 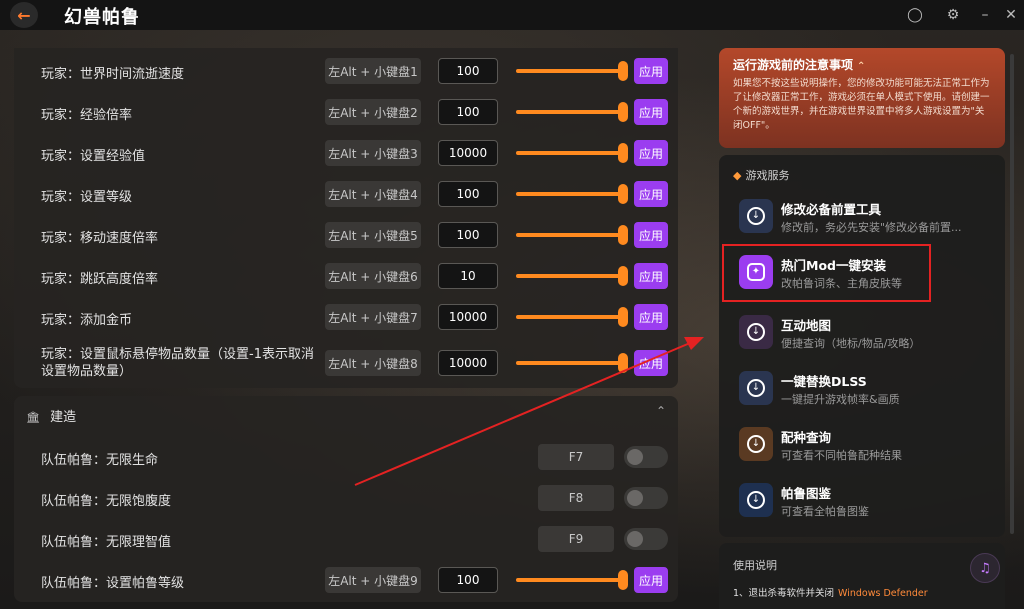 What do you see at coordinates (512, 15) in the screenshot?
I see `title-bar: ← 幻兽帕鲁 ◯ ⚙ – ✕` at bounding box center [512, 15].